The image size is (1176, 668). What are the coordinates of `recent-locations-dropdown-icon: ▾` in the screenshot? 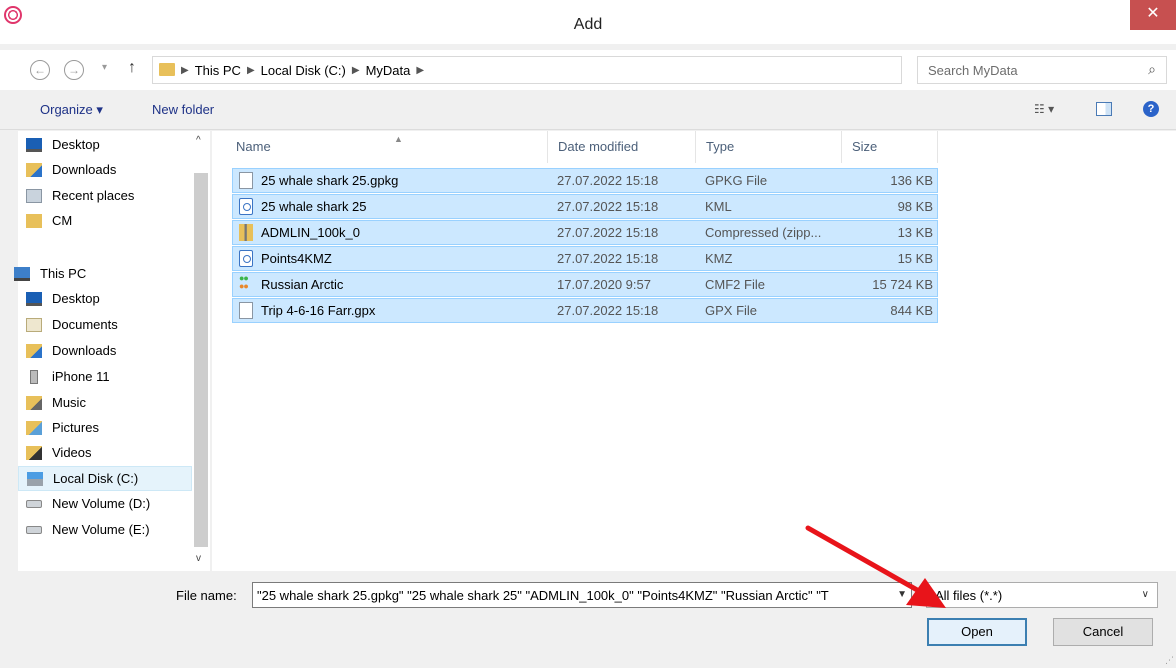 It's located at (104, 67).